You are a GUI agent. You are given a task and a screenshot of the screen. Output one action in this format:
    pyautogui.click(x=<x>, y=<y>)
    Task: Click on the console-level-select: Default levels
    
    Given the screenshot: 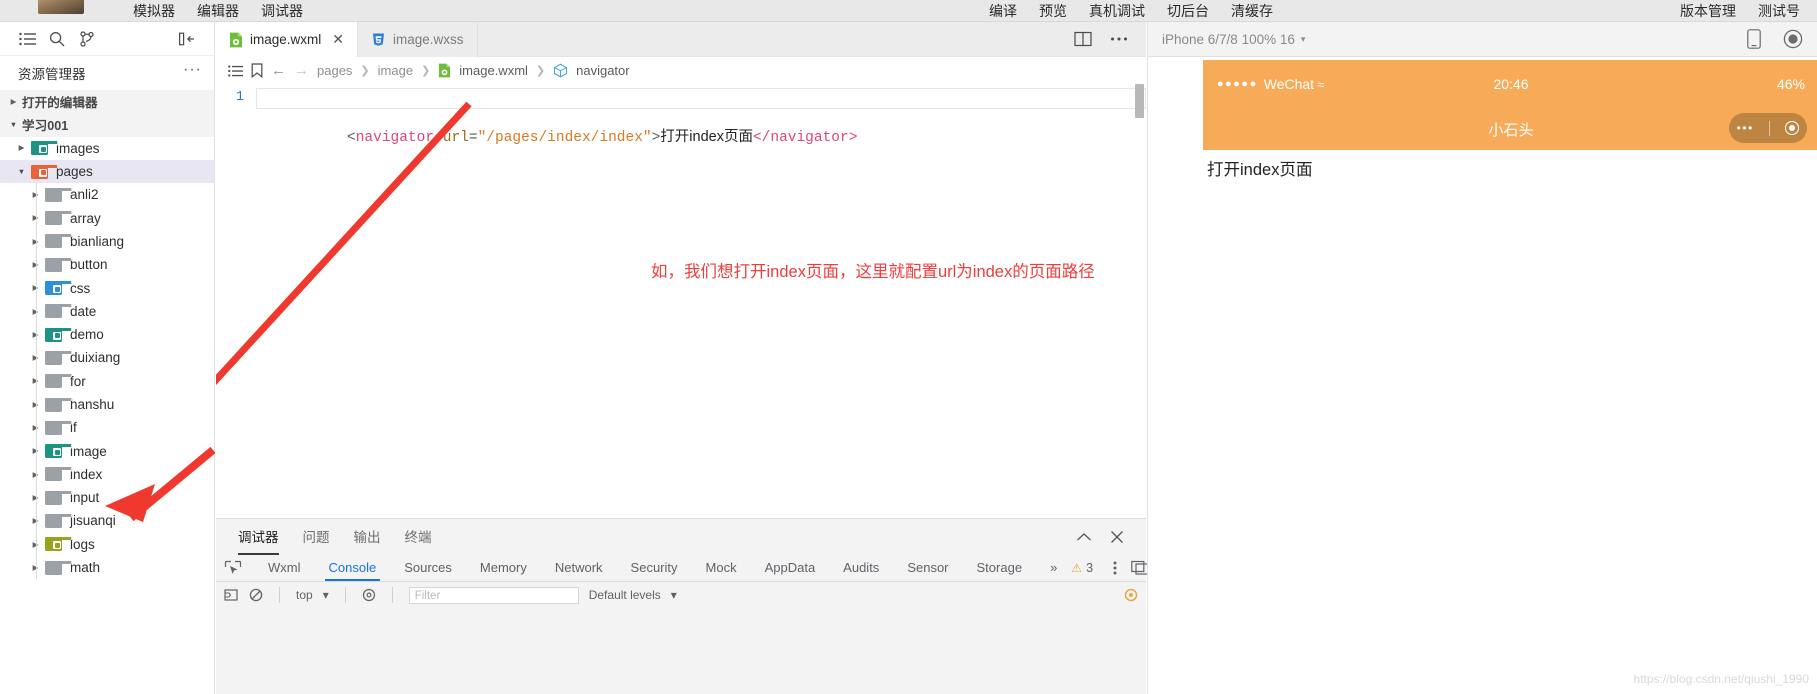 What is the action you would take?
    pyautogui.click(x=625, y=595)
    